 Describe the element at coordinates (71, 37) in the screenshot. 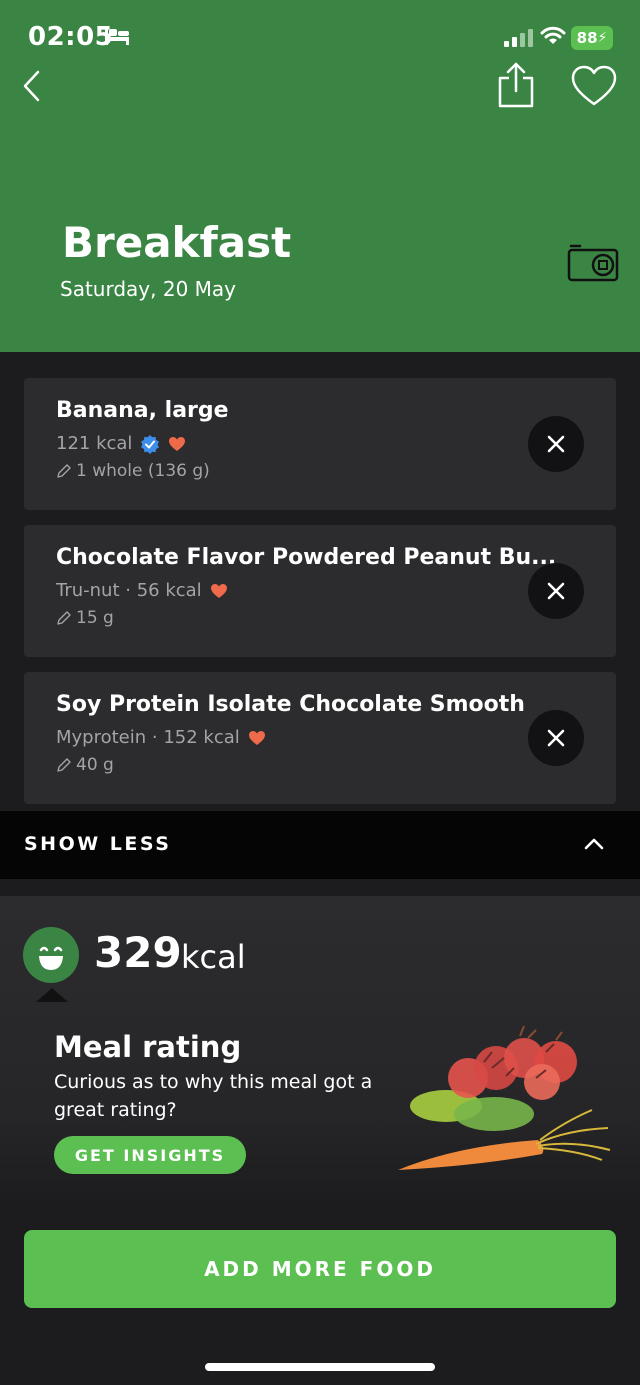

I see `status-time: 02:05` at that location.